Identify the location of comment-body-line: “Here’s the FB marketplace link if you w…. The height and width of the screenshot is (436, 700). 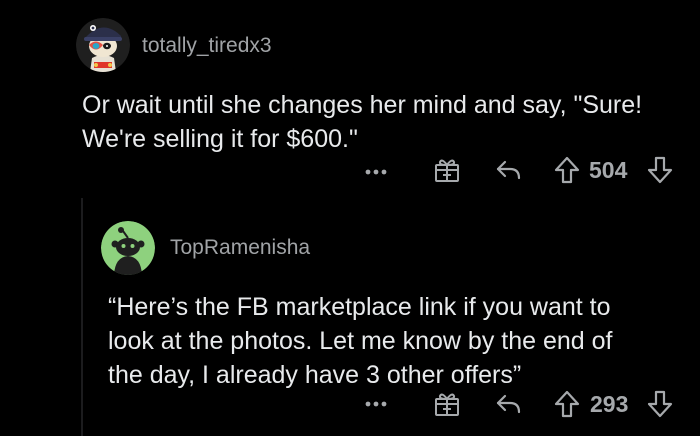
(359, 307).